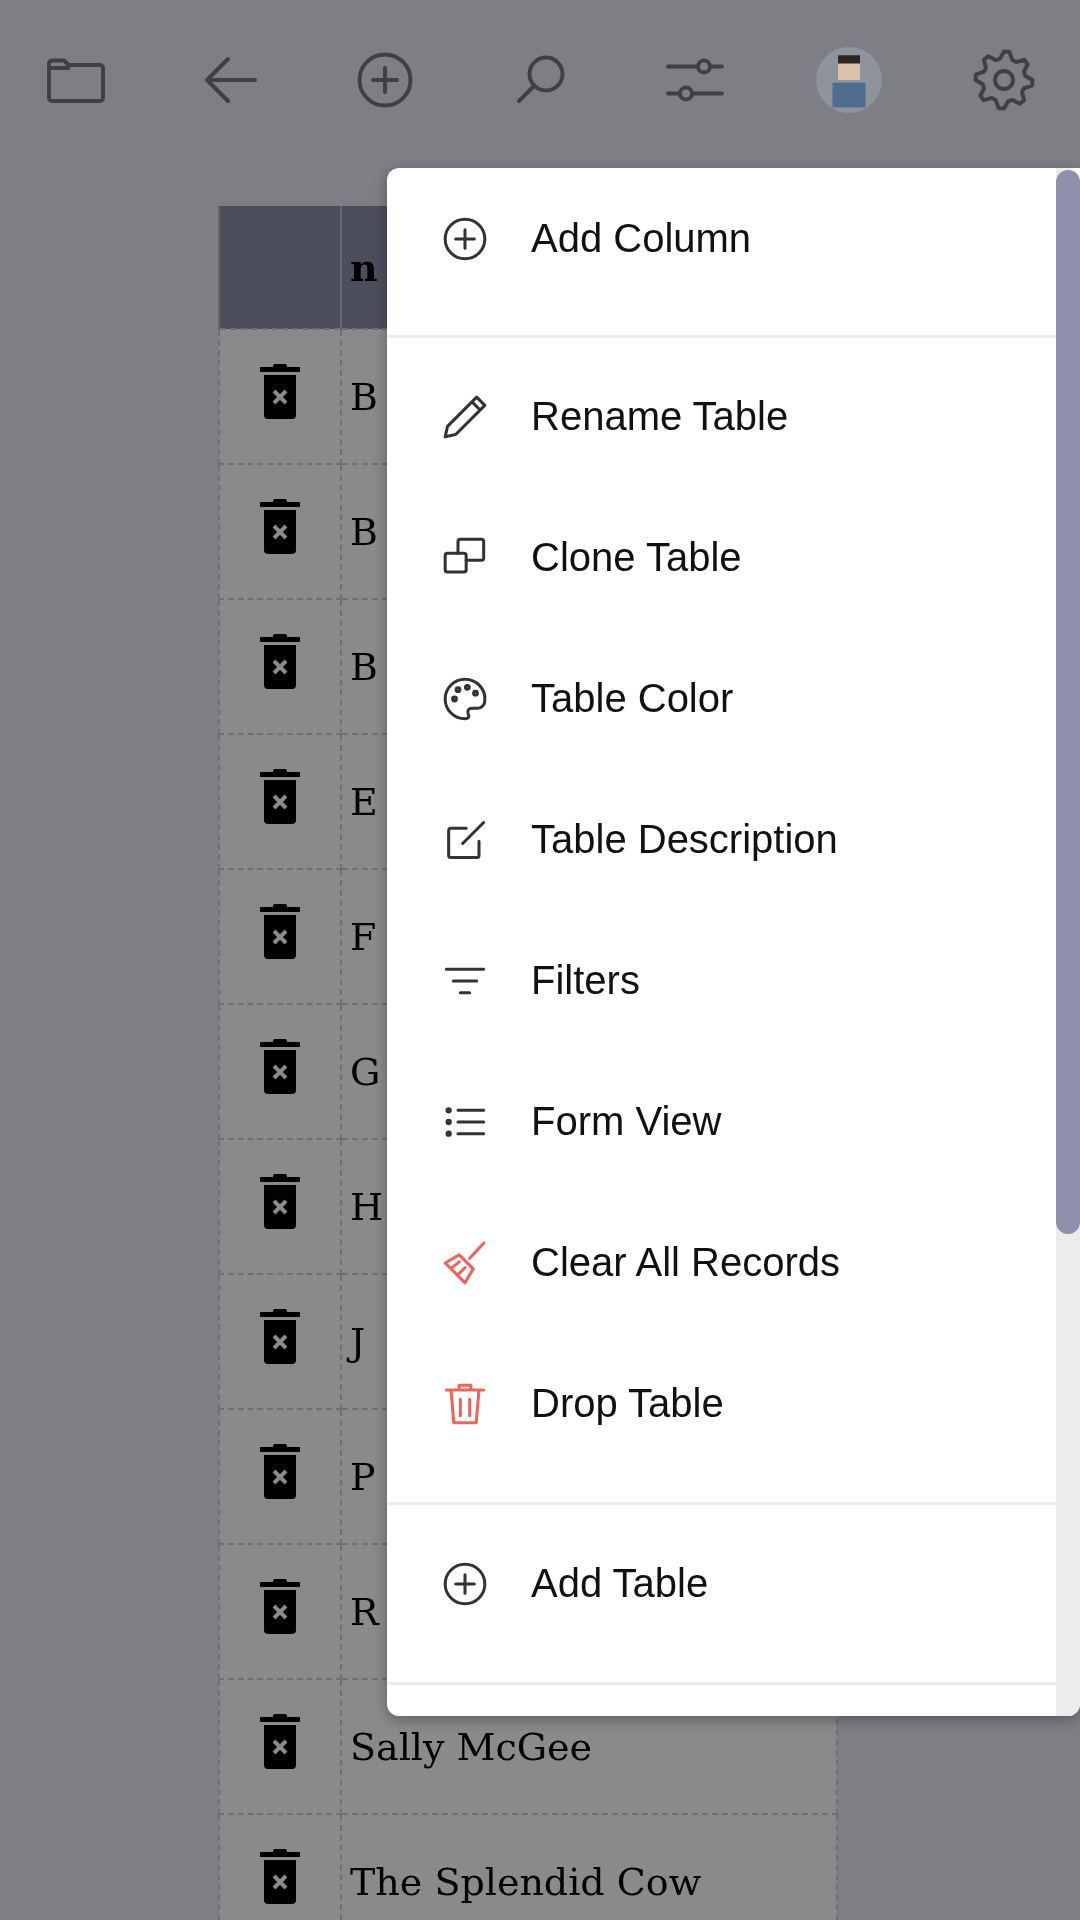 This screenshot has height=1920, width=1080. Describe the element at coordinates (1068, 702) in the screenshot. I see `scrollbar-thumb` at that location.